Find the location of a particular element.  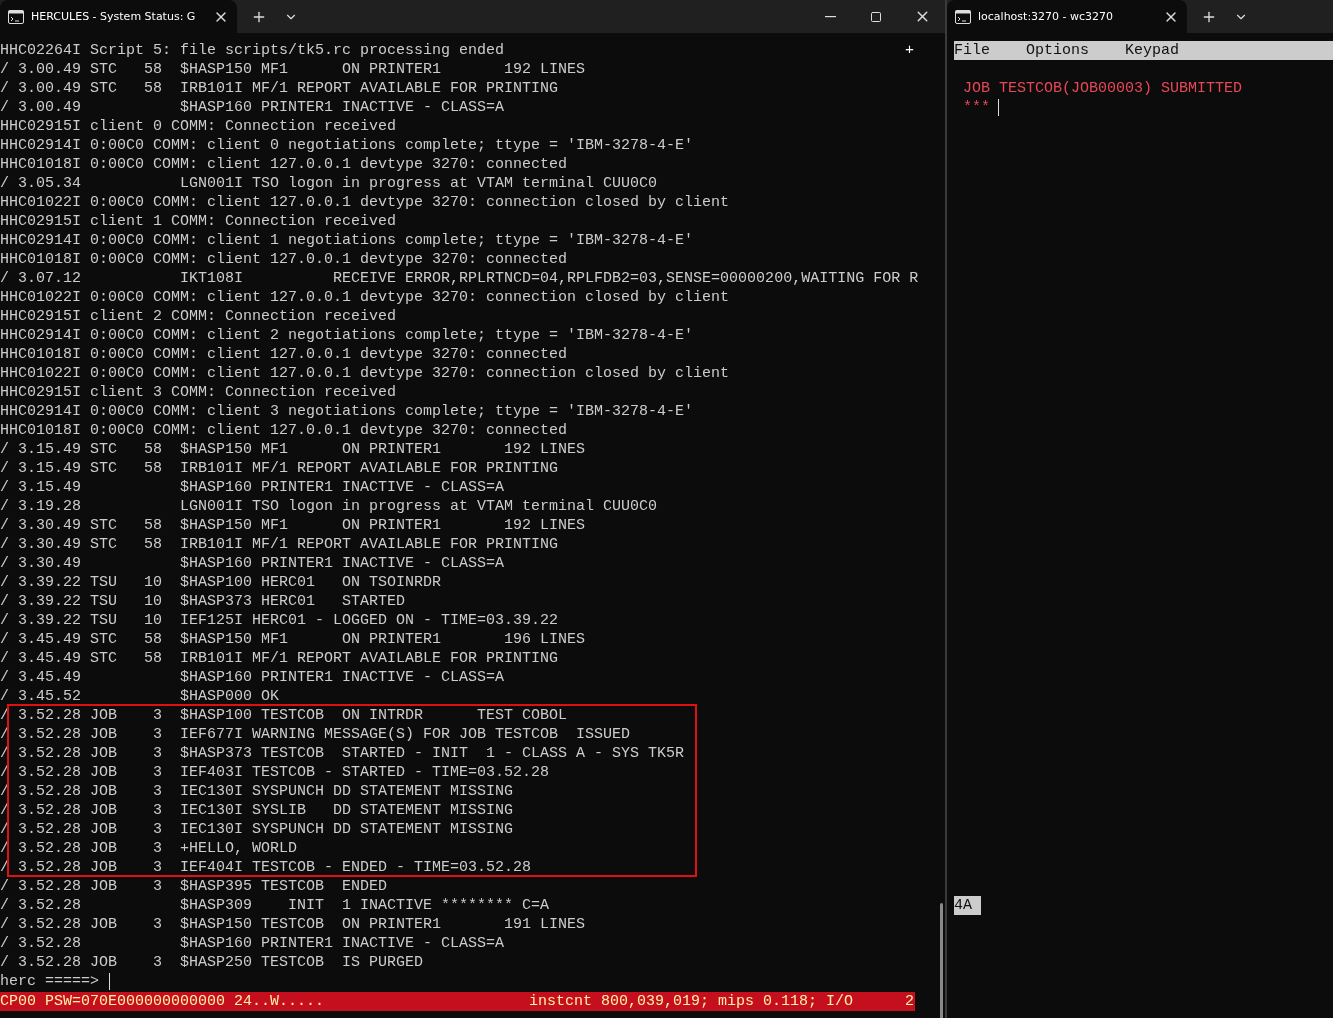

console-line: HHC02914I 0:00C0 COMM: client 1 negotiations complete; ttype = 'IBM-3278-4-E' is located at coordinates (347, 240).